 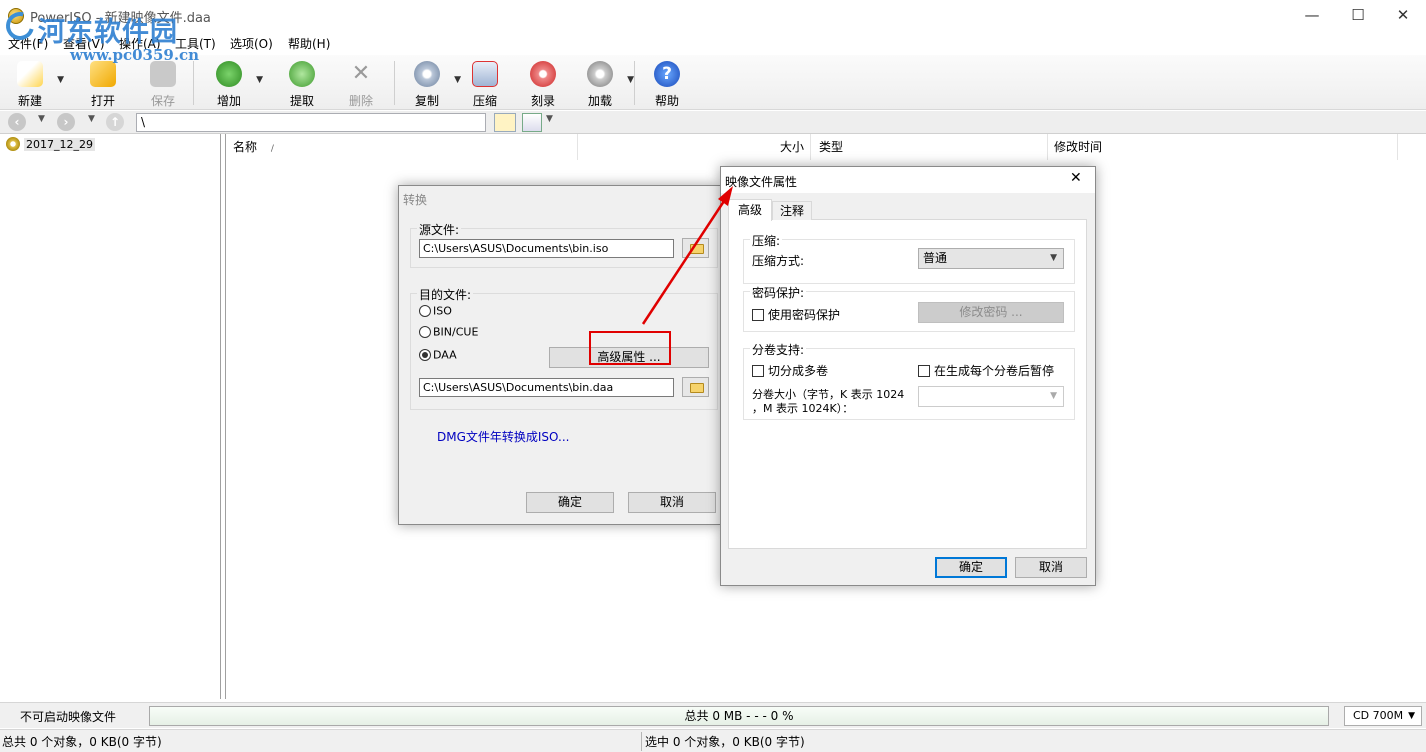 What do you see at coordinates (13, 144) in the screenshot?
I see `disc-image-icon` at bounding box center [13, 144].